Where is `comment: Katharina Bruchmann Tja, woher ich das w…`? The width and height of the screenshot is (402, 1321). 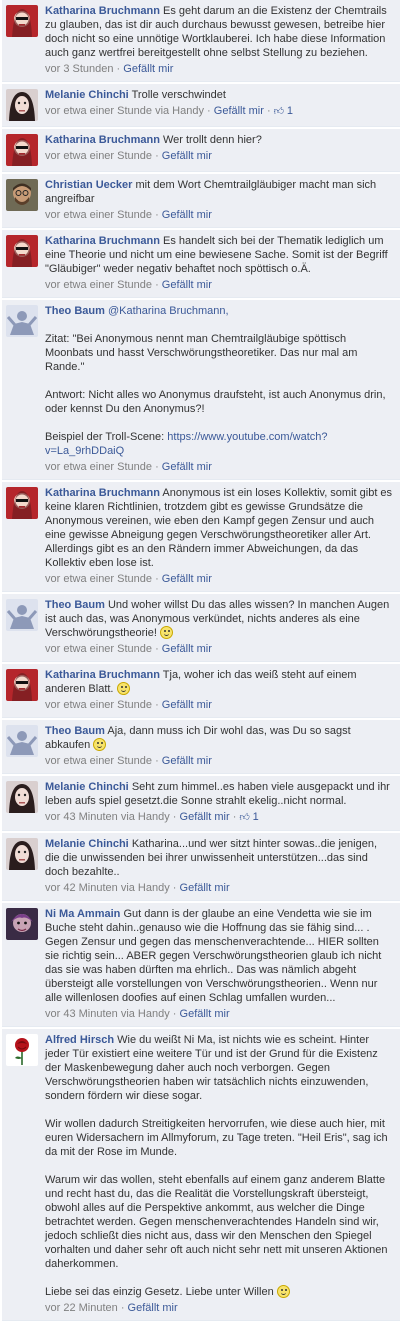 comment: Katharina Bruchmann Tja, woher ich das w… is located at coordinates (201, 691).